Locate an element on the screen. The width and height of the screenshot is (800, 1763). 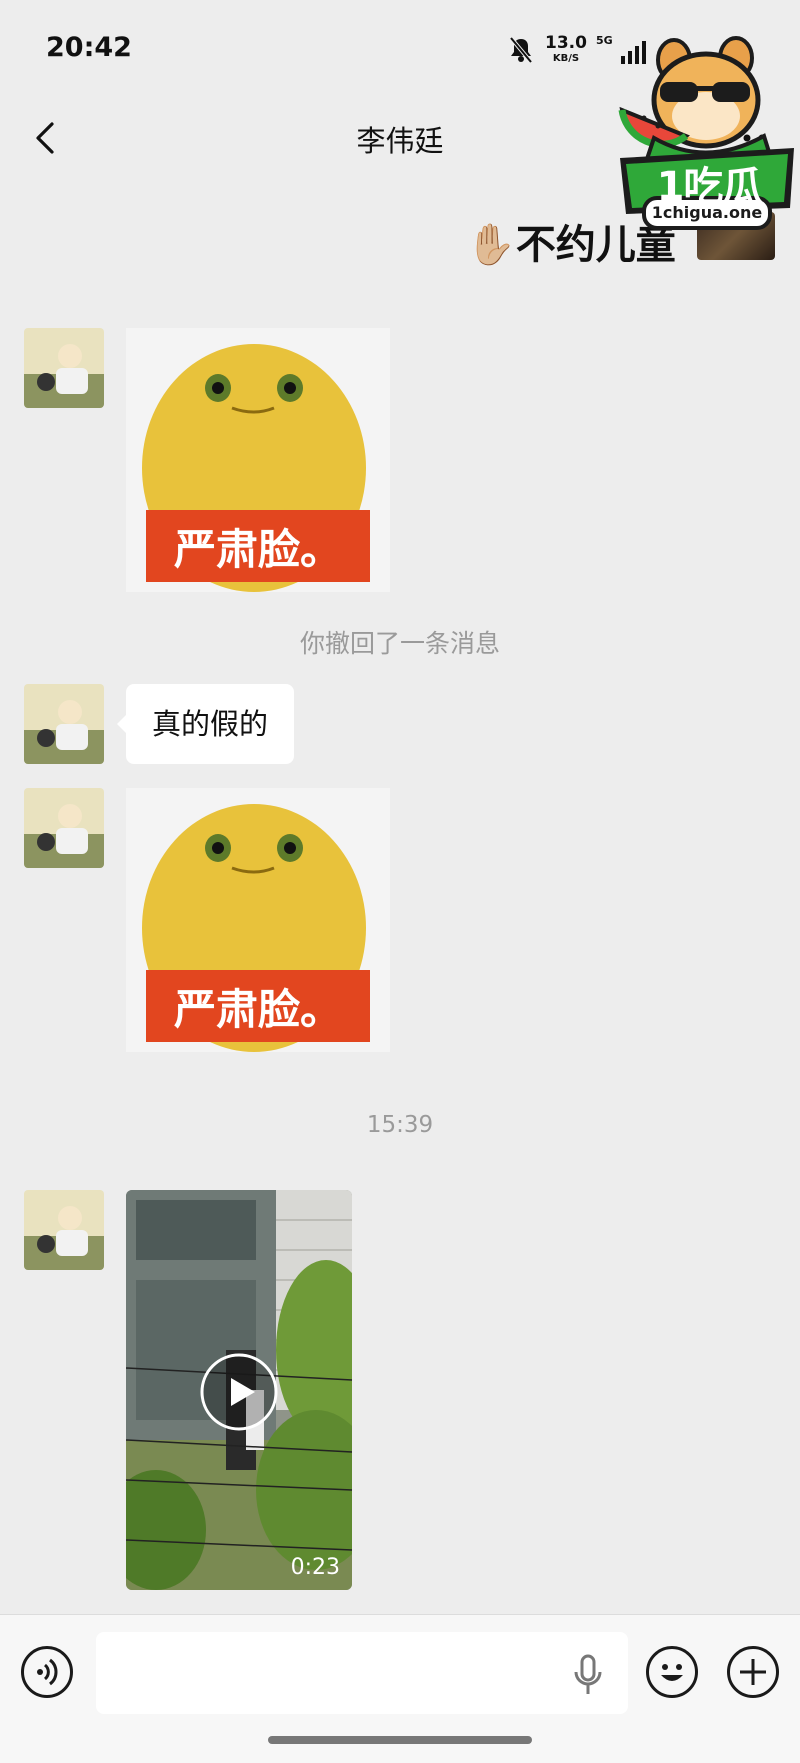
text-message: 真的假的 is located at coordinates (210, 724).